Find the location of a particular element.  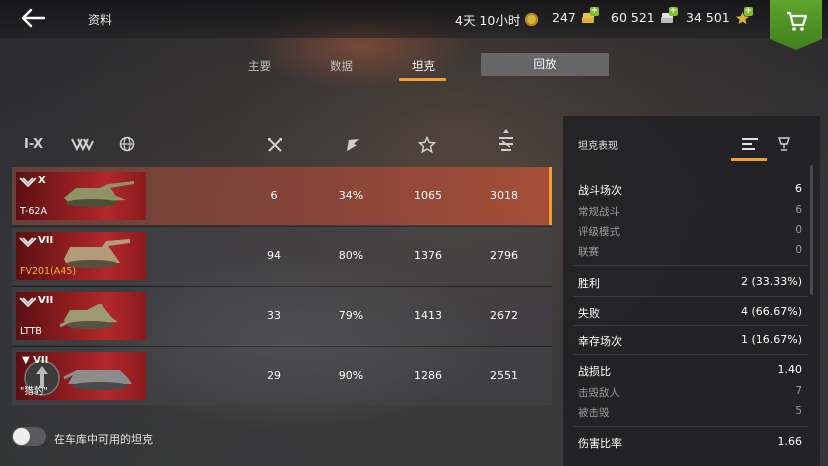

table-row: VII FV201(A45) 94 80% 1376 2796 is located at coordinates (282, 256).